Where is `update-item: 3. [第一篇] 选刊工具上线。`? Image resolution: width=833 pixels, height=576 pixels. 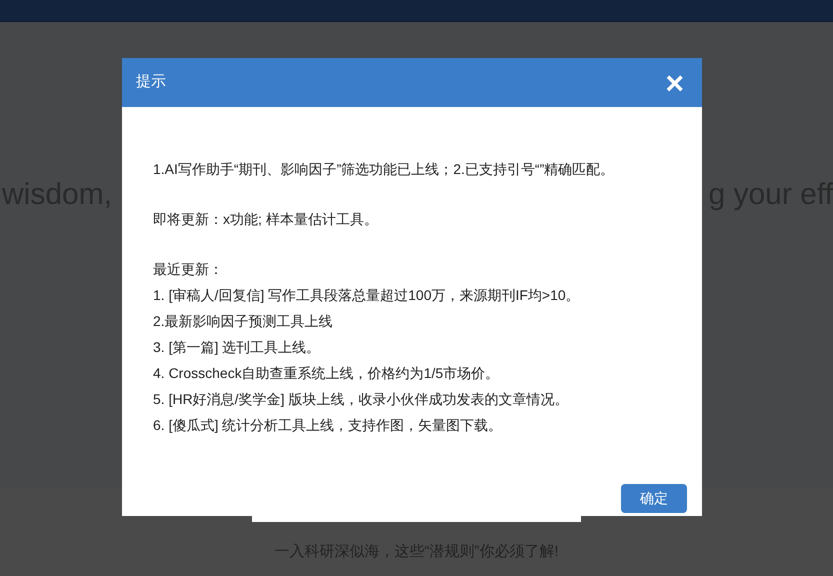 update-item: 3. [第一篇] 选刊工具上线。 is located at coordinates (237, 347).